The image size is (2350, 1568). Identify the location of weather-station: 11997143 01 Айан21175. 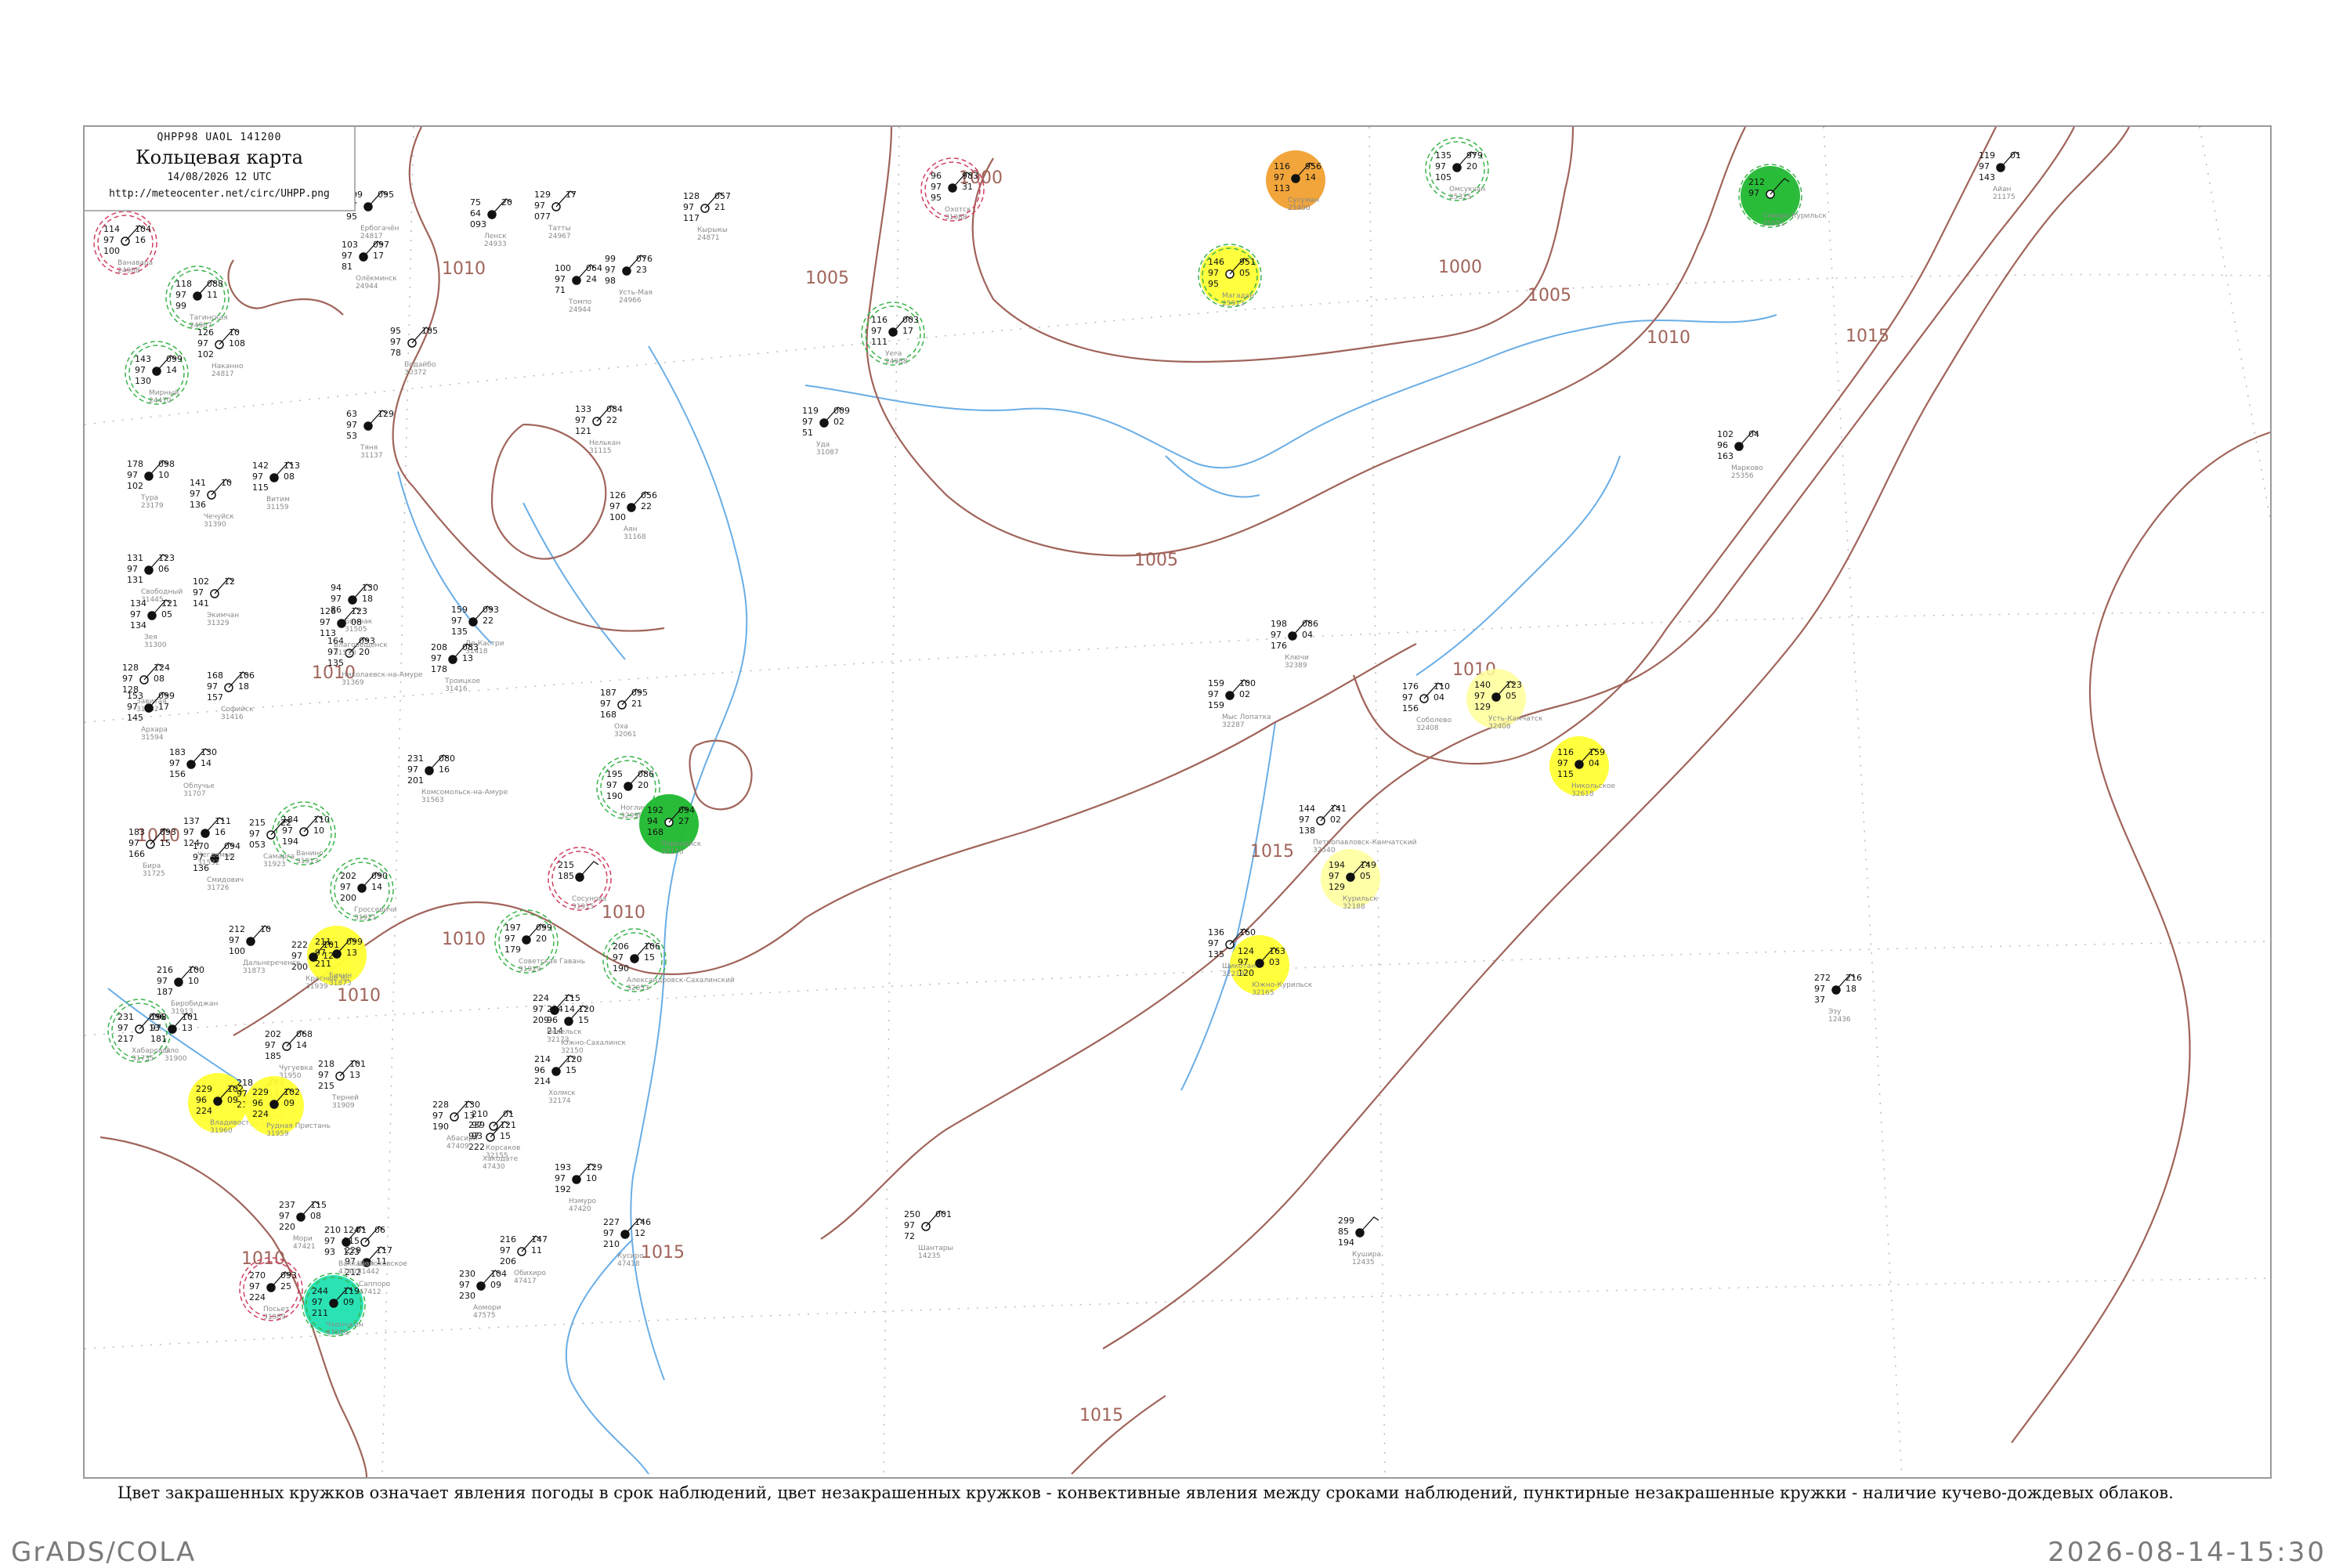
(2000, 175).